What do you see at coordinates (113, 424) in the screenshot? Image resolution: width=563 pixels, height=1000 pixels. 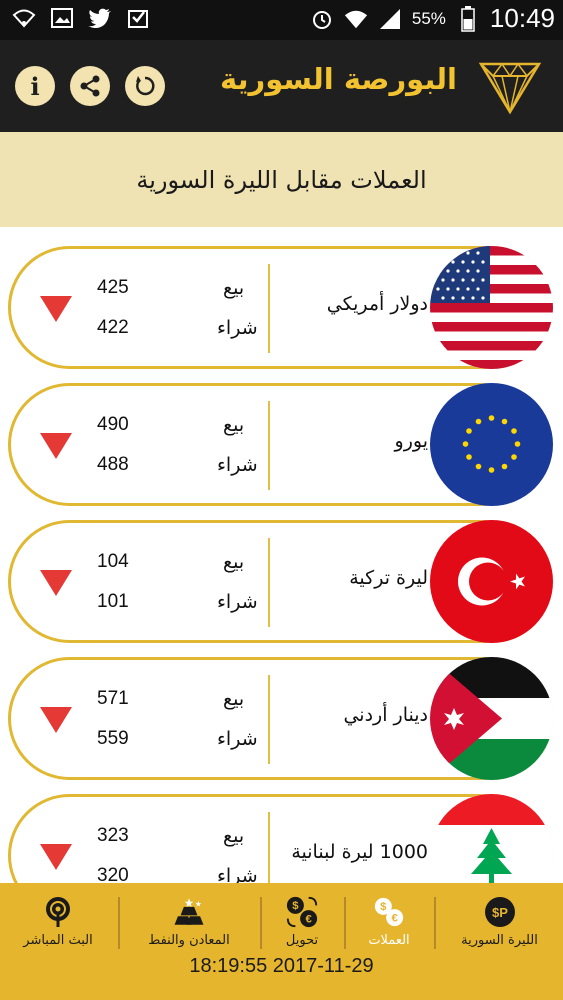 I see `sell-value: 490` at bounding box center [113, 424].